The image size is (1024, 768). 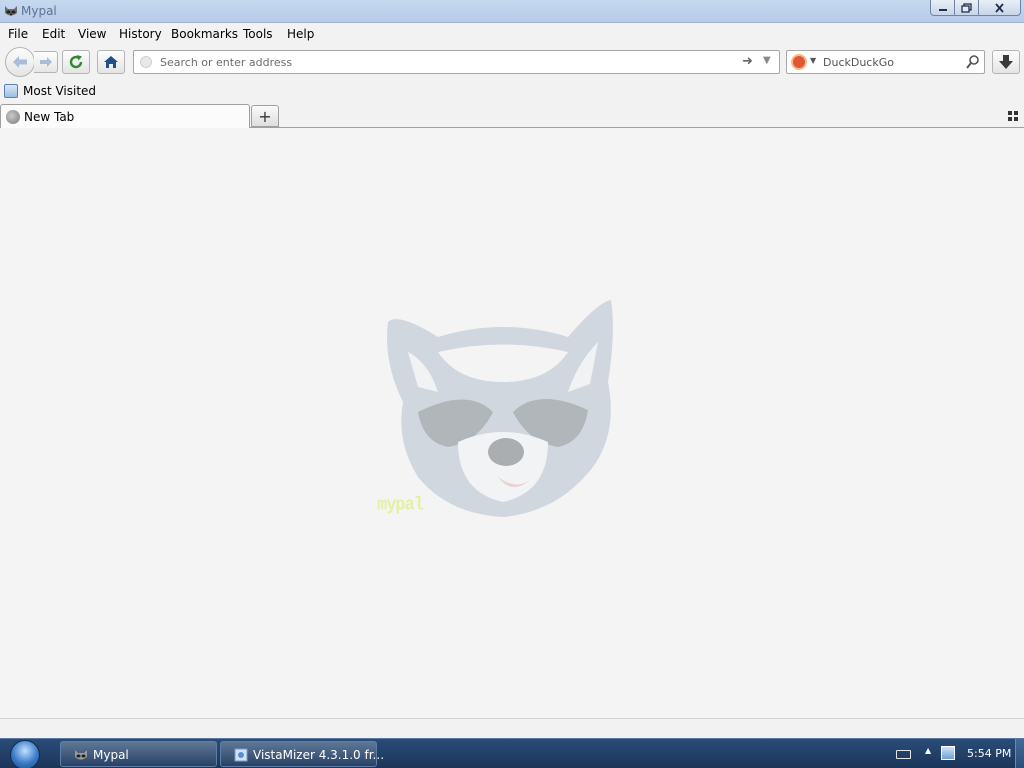 I want to click on plus-icon: +, so click(x=265, y=116).